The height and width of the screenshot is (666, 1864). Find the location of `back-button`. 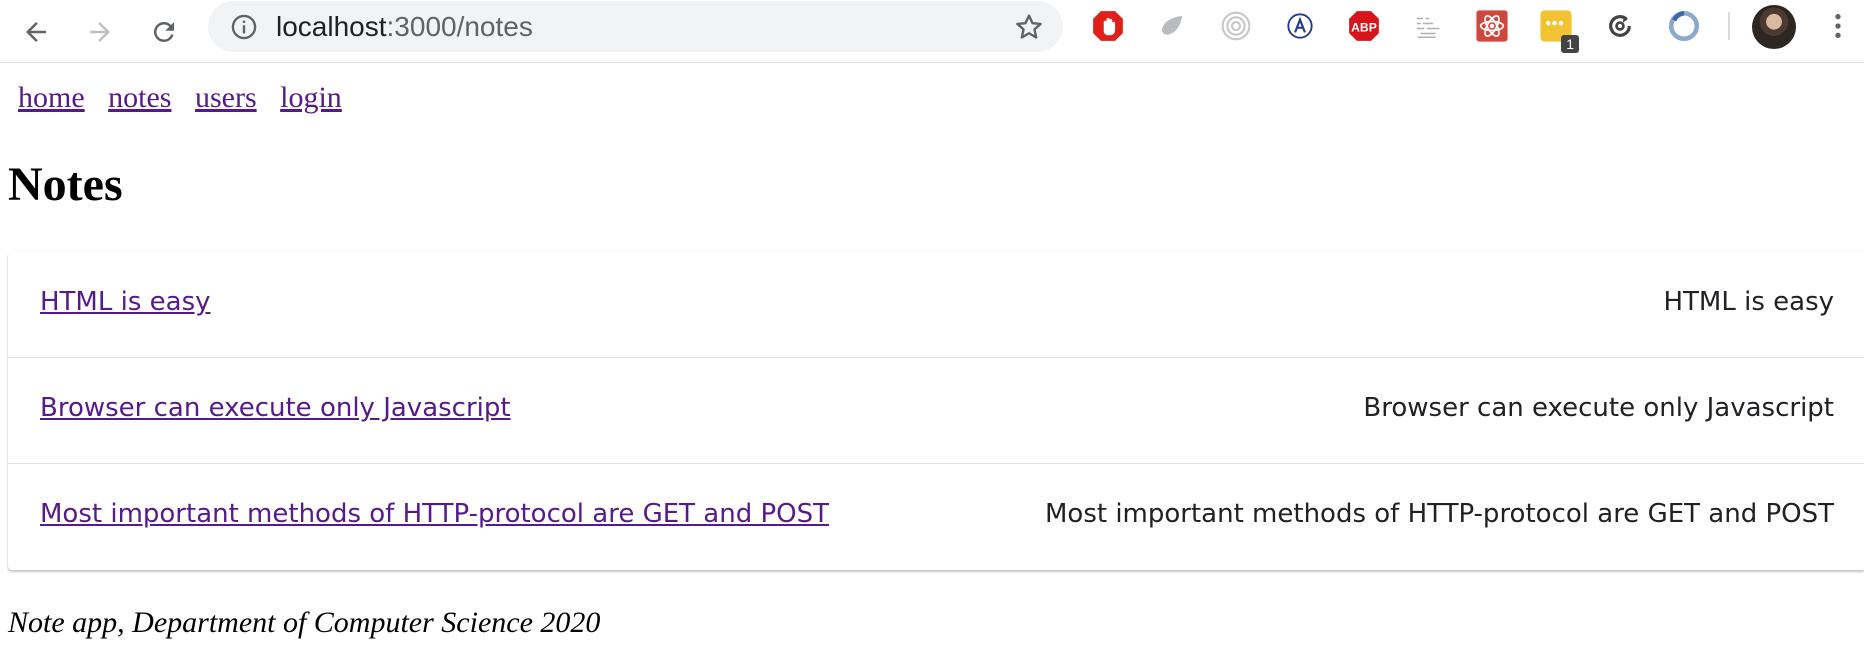

back-button is located at coordinates (36, 32).